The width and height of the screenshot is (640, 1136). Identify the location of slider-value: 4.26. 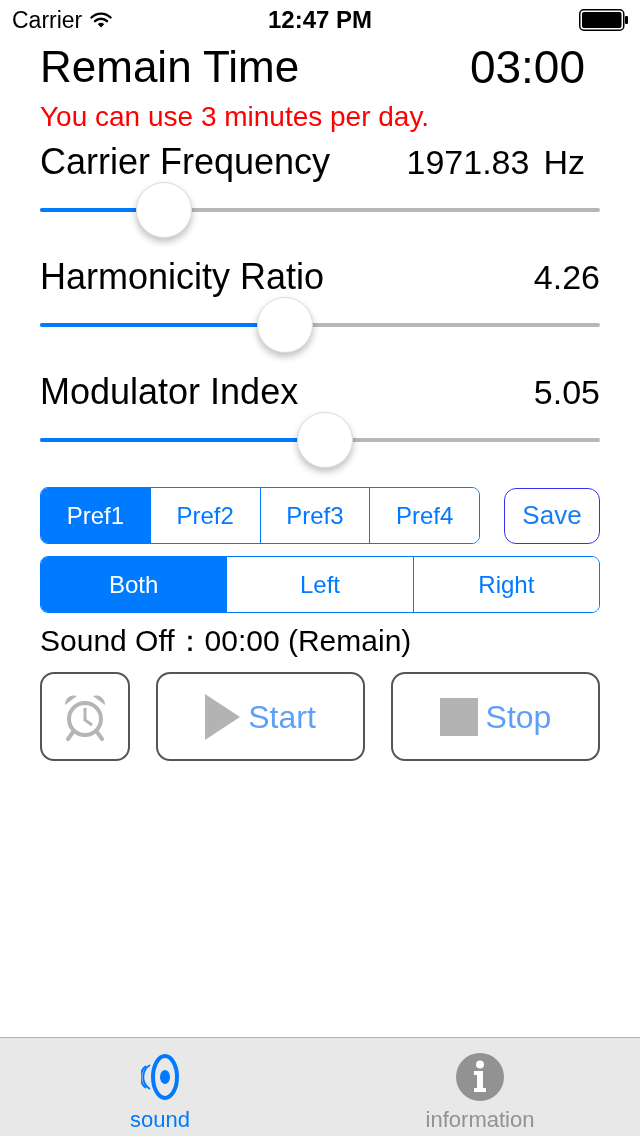
(566, 277).